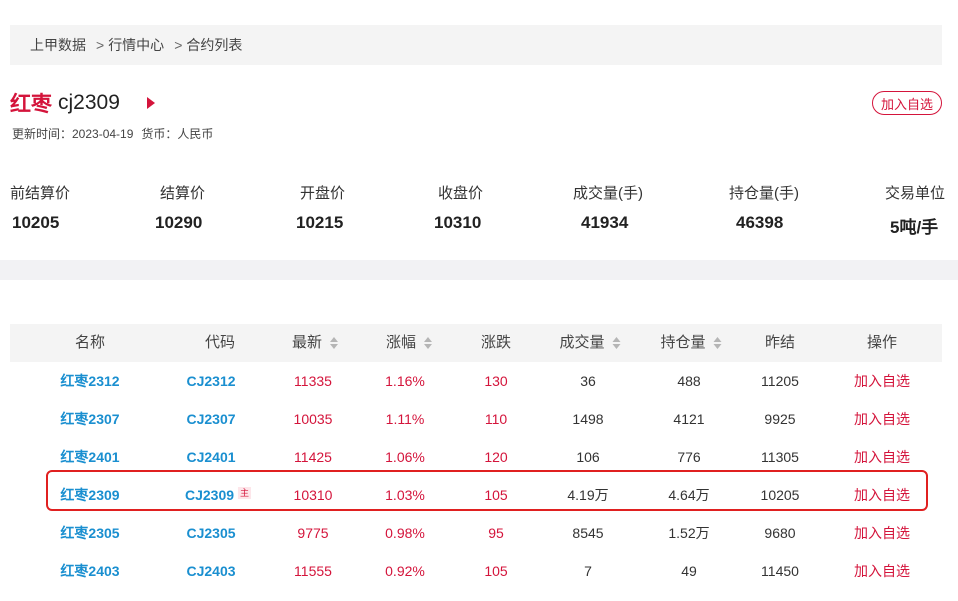 This screenshot has width=958, height=601. I want to click on latest-price: 11335, so click(313, 381).